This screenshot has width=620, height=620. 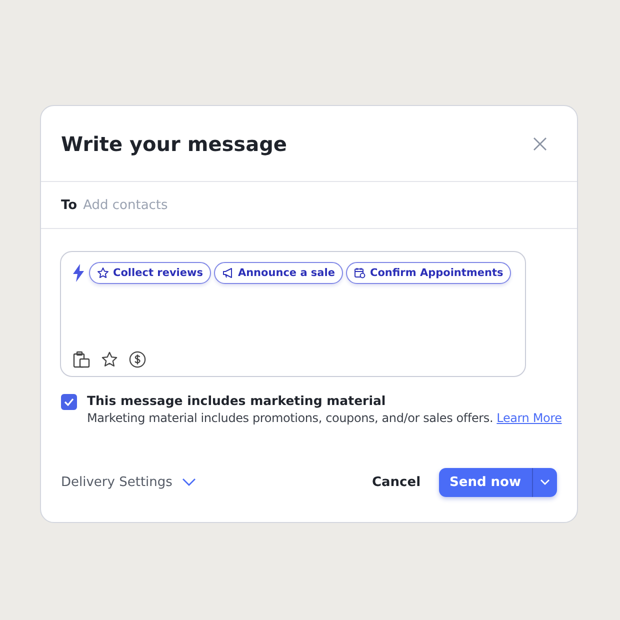 I want to click on dollar-icon, so click(x=137, y=359).